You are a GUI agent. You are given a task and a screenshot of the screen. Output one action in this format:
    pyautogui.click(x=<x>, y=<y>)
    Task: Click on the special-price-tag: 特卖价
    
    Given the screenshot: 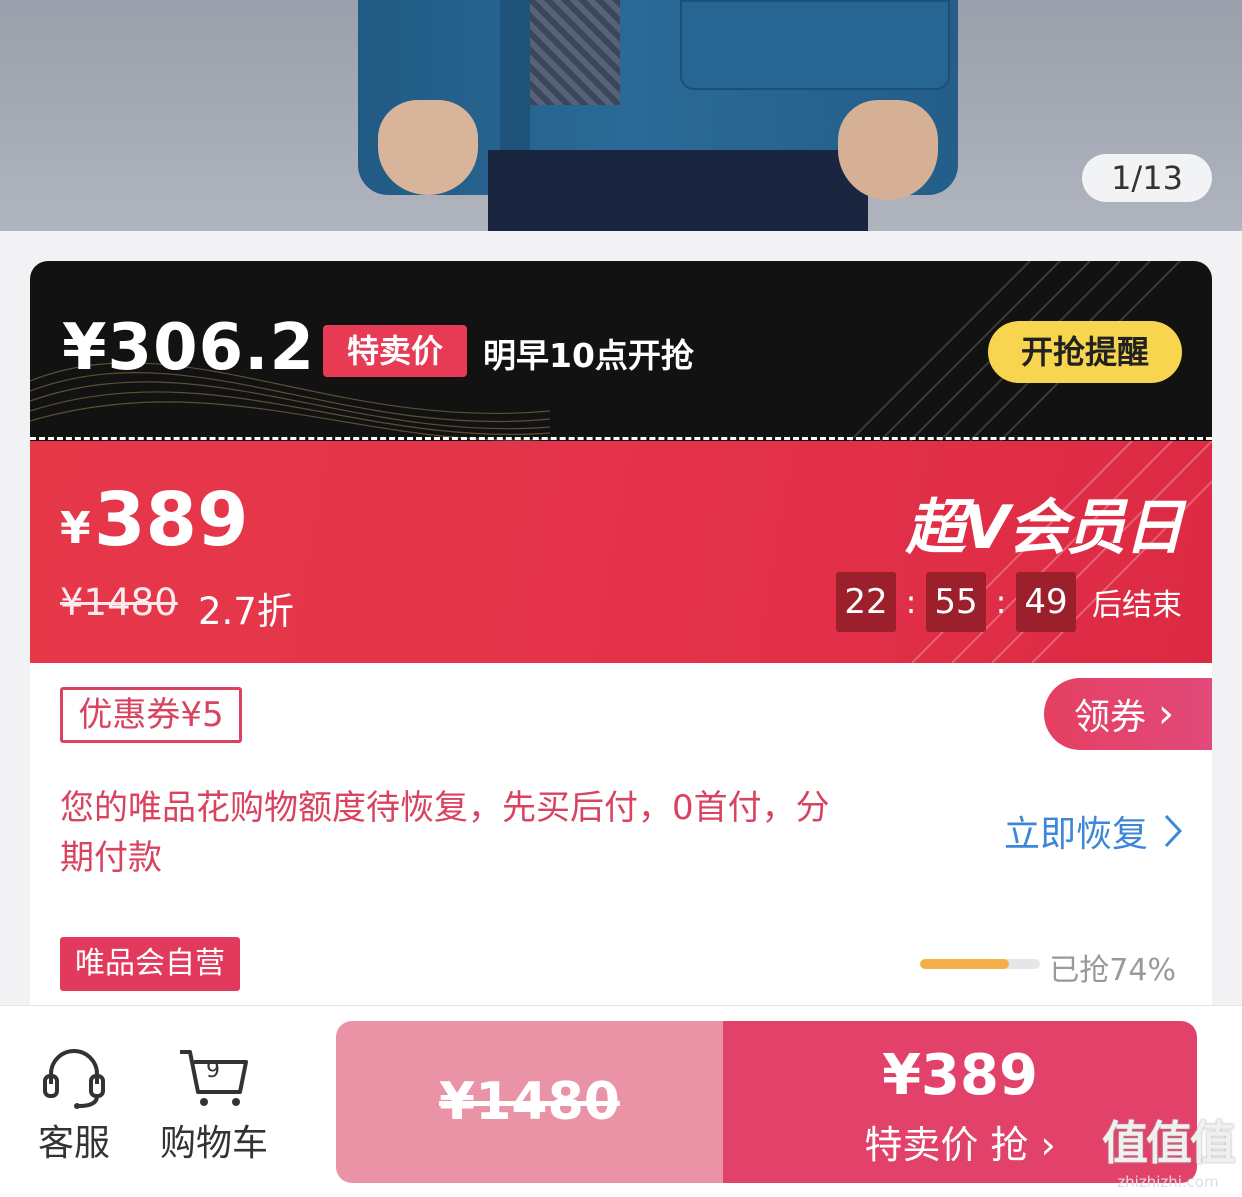 What is the action you would take?
    pyautogui.click(x=395, y=351)
    